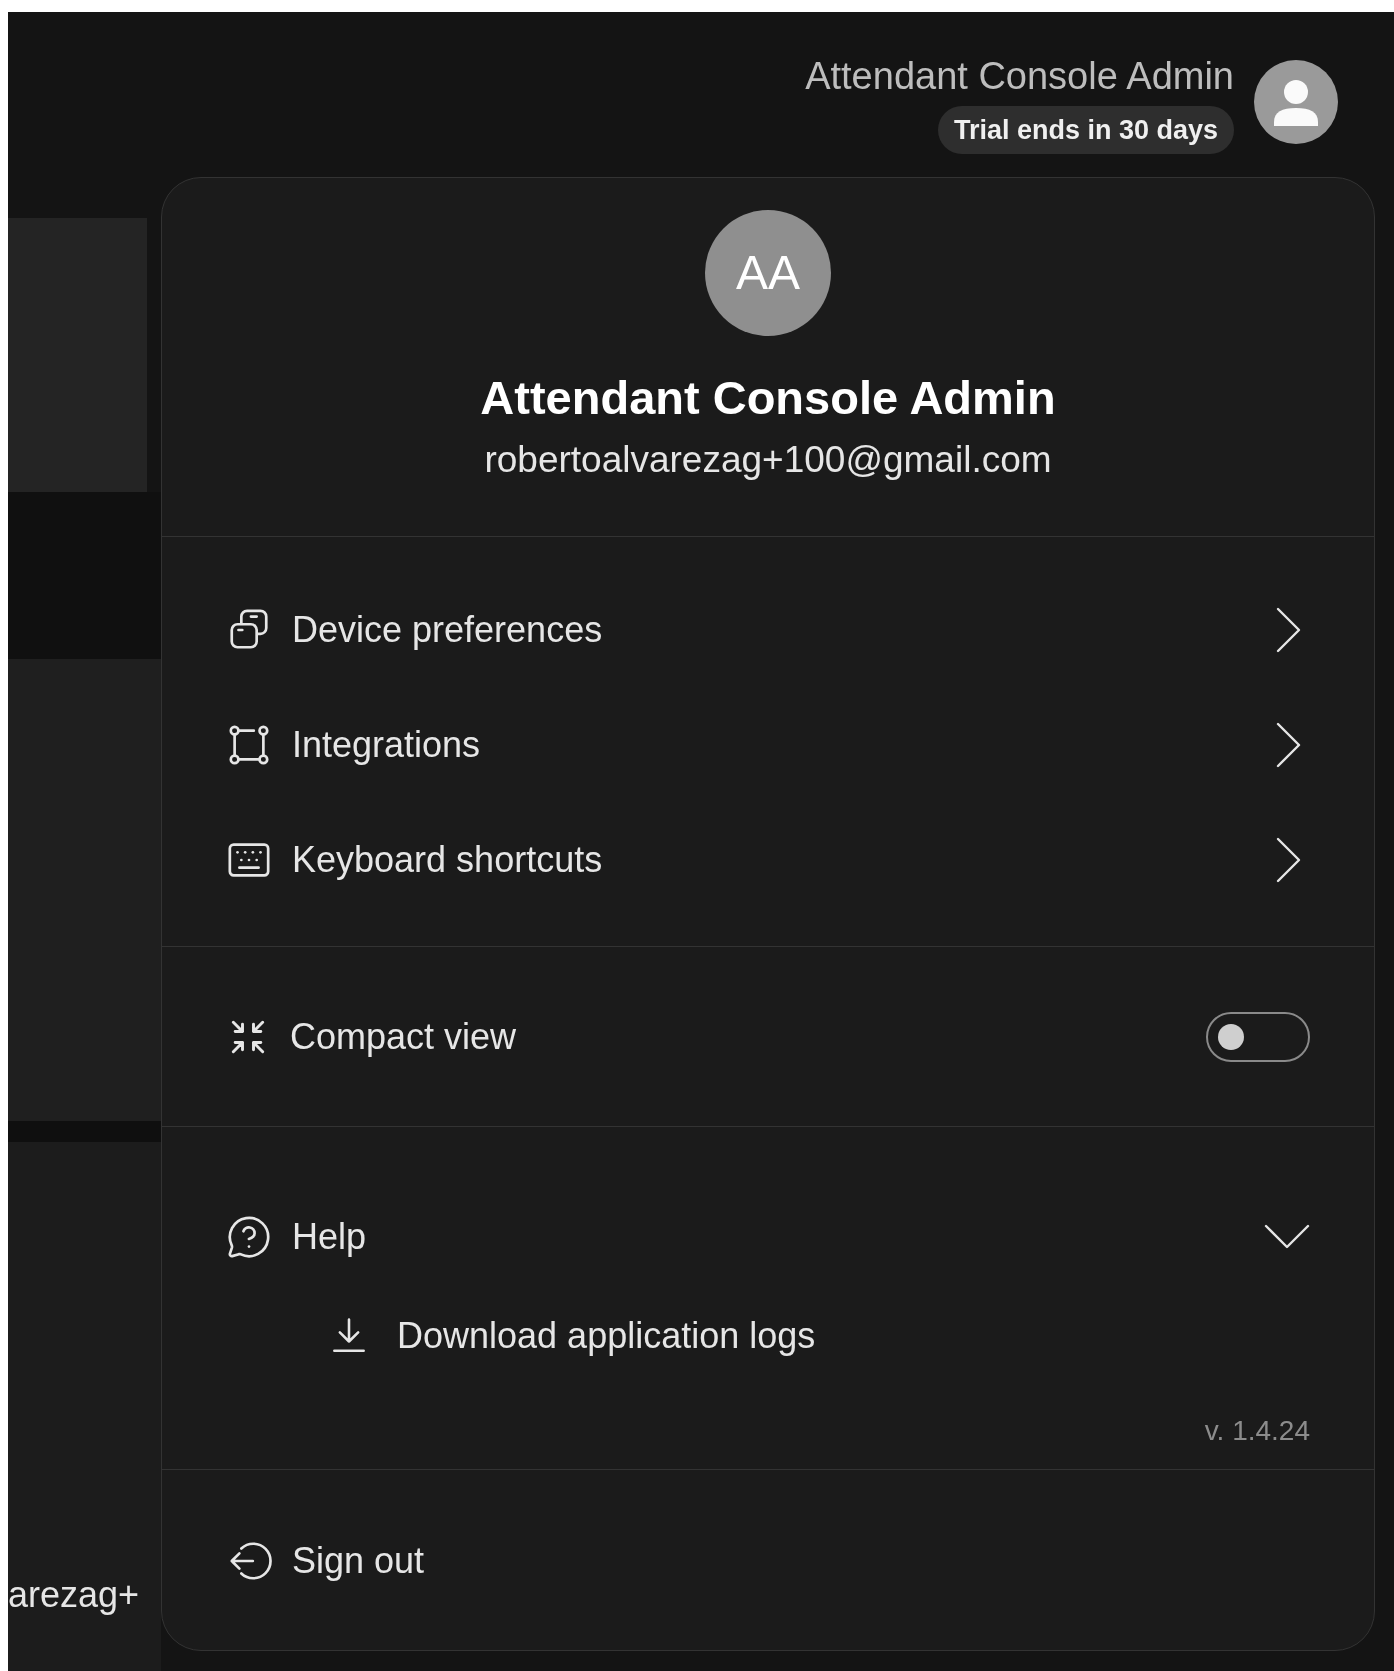  Describe the element at coordinates (1287, 1236) in the screenshot. I see `chevron-down-icon` at that location.